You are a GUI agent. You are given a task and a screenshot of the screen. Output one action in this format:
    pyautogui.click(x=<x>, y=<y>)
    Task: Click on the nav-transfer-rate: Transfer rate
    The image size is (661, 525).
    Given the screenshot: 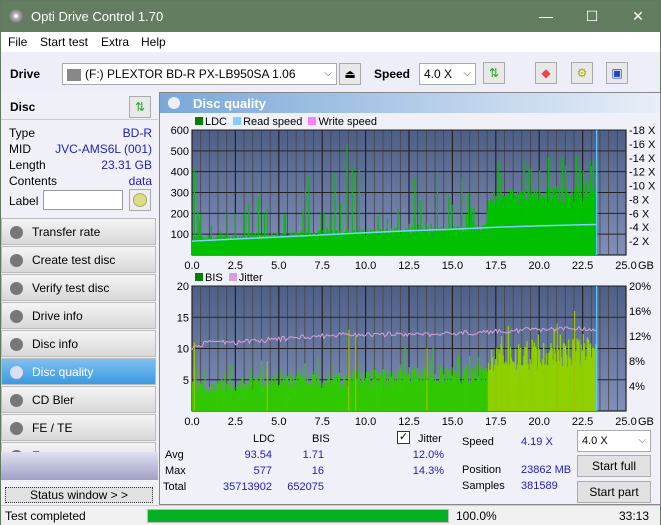 What is the action you would take?
    pyautogui.click(x=78, y=231)
    